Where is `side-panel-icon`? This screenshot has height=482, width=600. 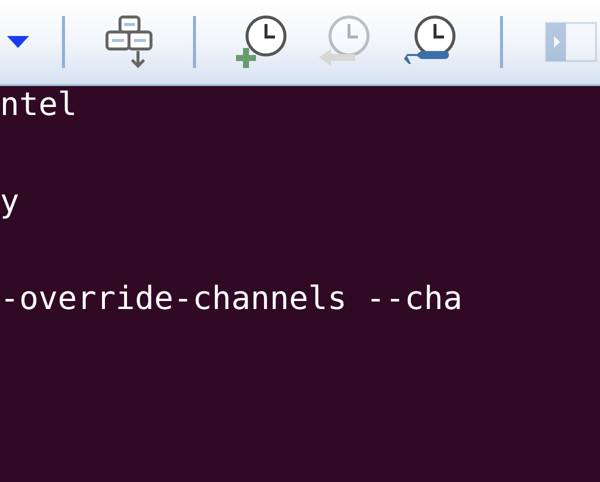 side-panel-icon is located at coordinates (571, 42).